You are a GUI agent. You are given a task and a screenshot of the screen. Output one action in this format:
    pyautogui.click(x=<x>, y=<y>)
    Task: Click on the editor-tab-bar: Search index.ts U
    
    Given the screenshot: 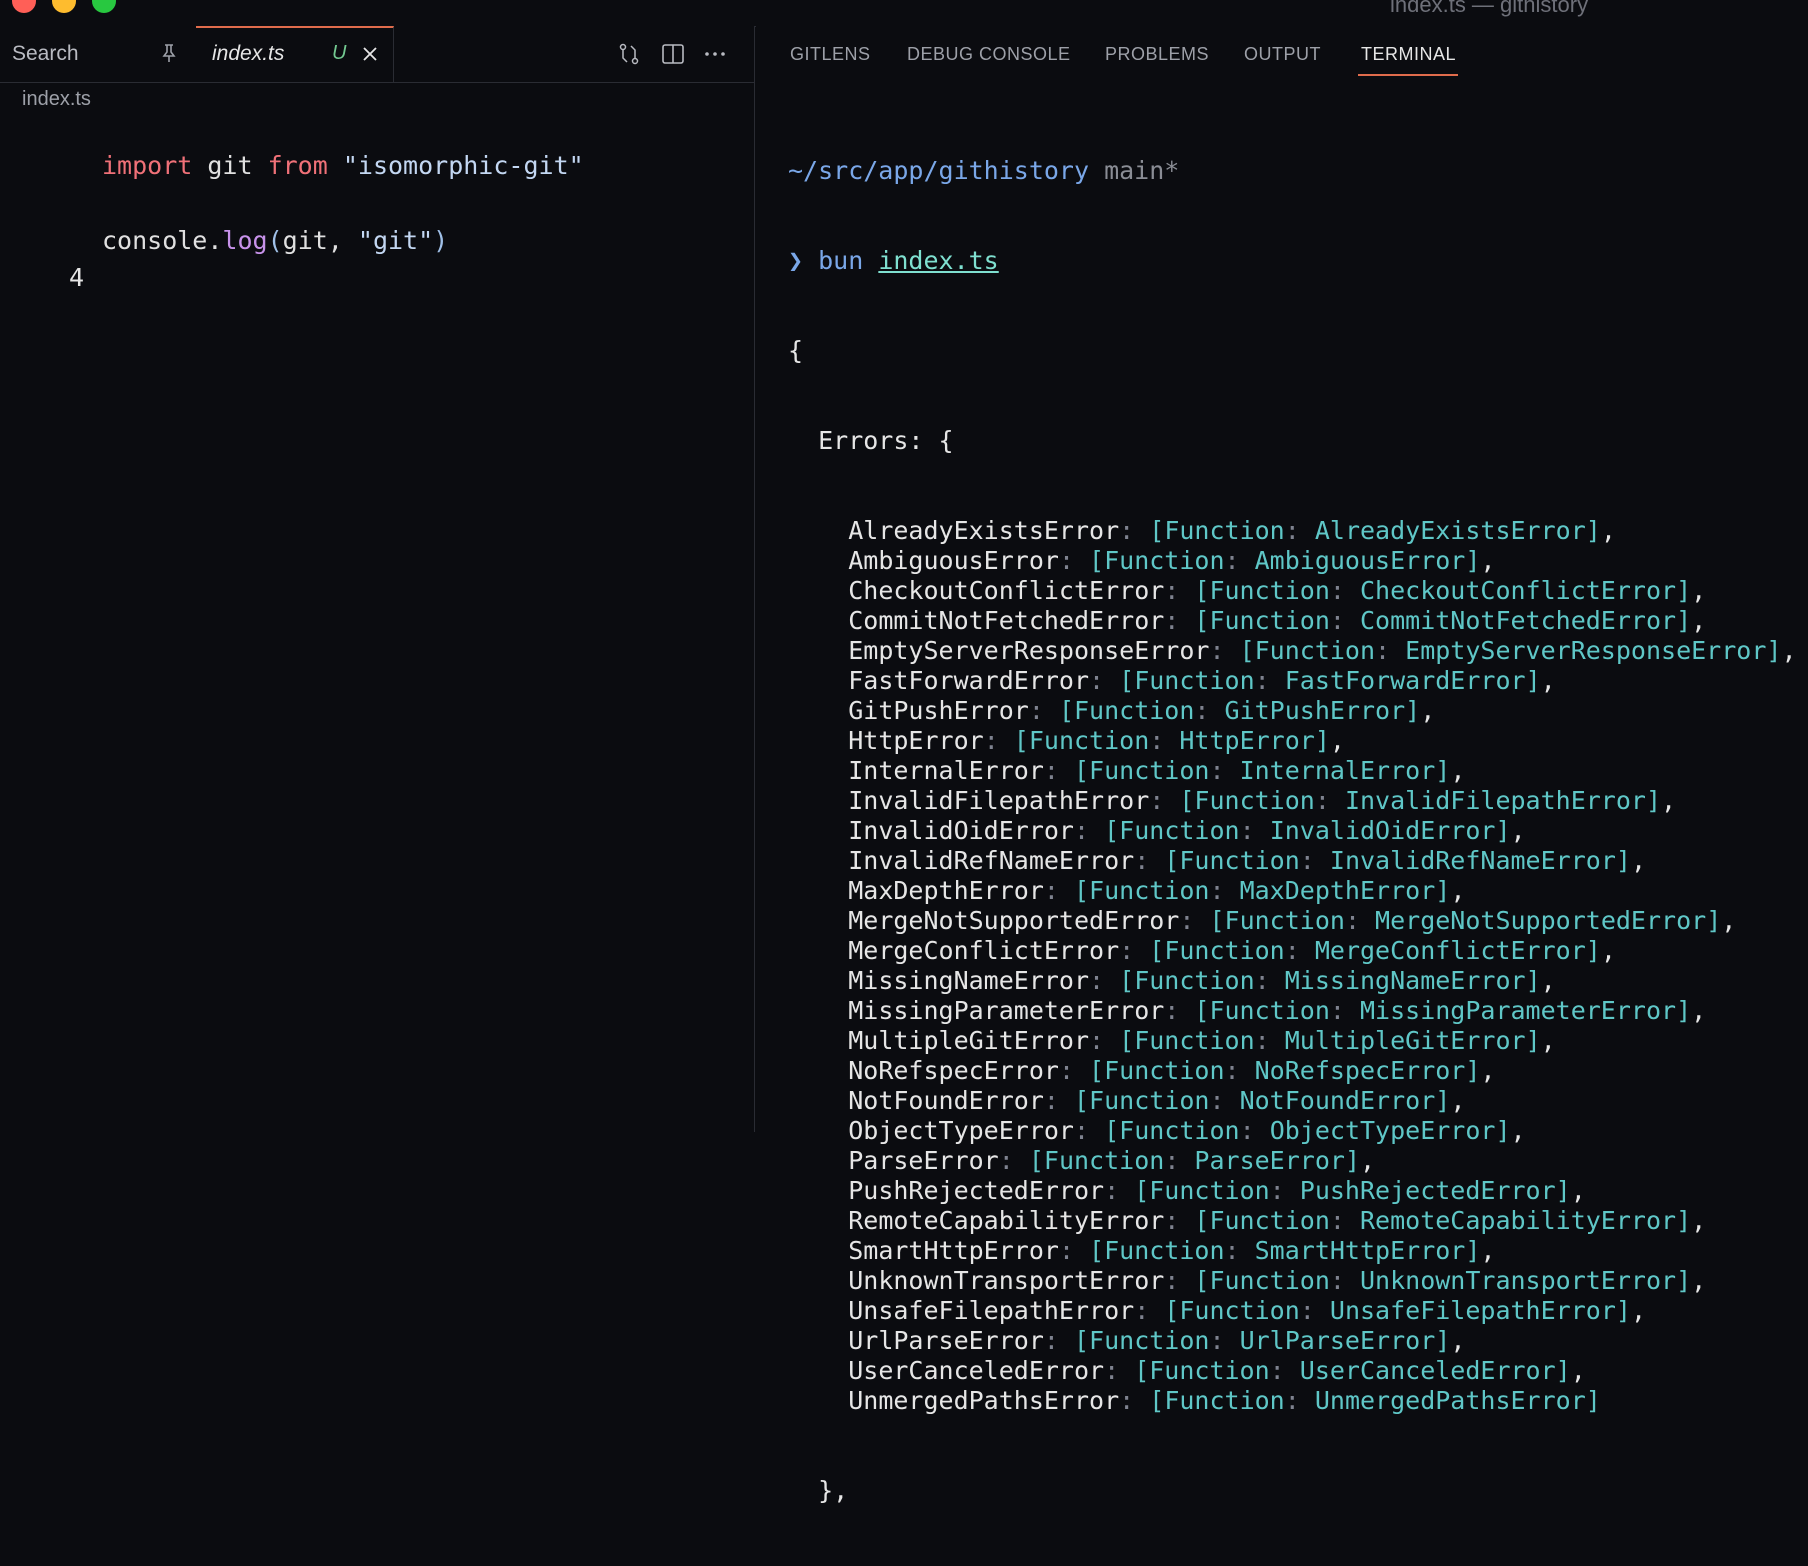 What is the action you would take?
    pyautogui.click(x=377, y=54)
    